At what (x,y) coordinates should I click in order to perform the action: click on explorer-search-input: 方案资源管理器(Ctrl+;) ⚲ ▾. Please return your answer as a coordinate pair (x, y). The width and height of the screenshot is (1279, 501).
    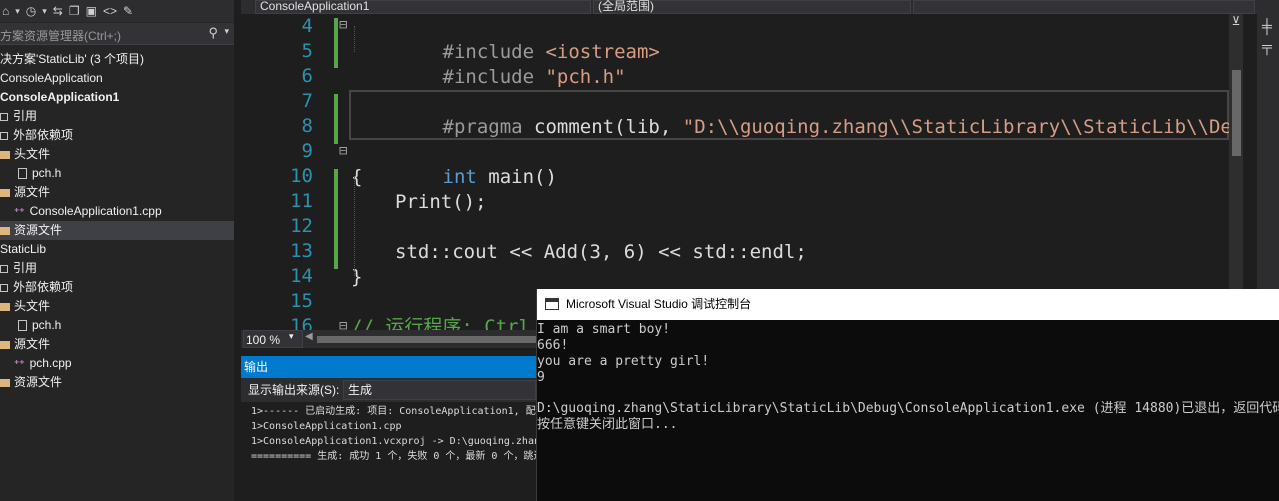
    Looking at the image, I should click on (117, 34).